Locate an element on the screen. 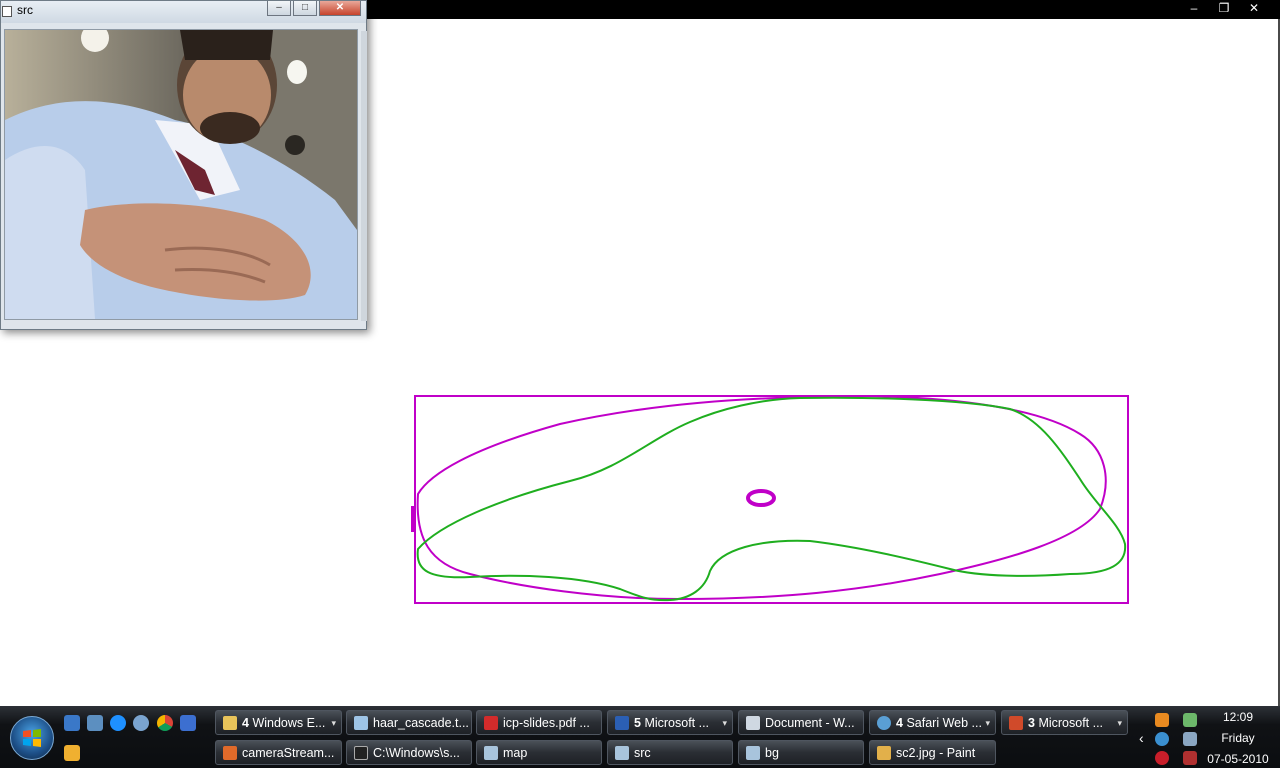 The height and width of the screenshot is (768, 1280). tray-security-icon is located at coordinates (1162, 758).